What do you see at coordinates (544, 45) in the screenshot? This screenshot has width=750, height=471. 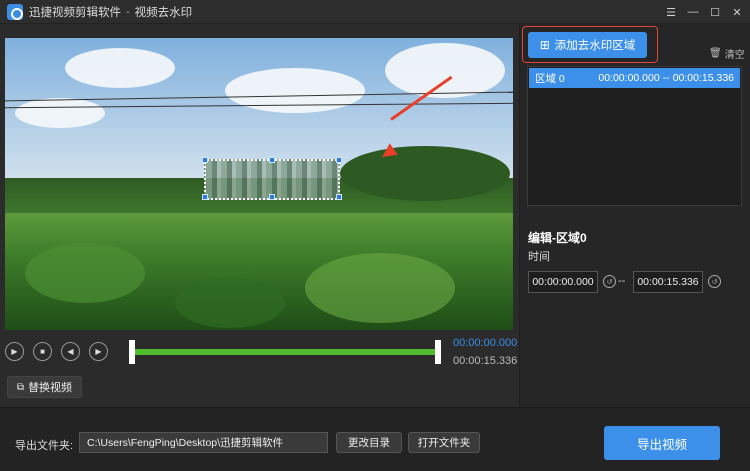 I see `add-region-icon: ⊞` at bounding box center [544, 45].